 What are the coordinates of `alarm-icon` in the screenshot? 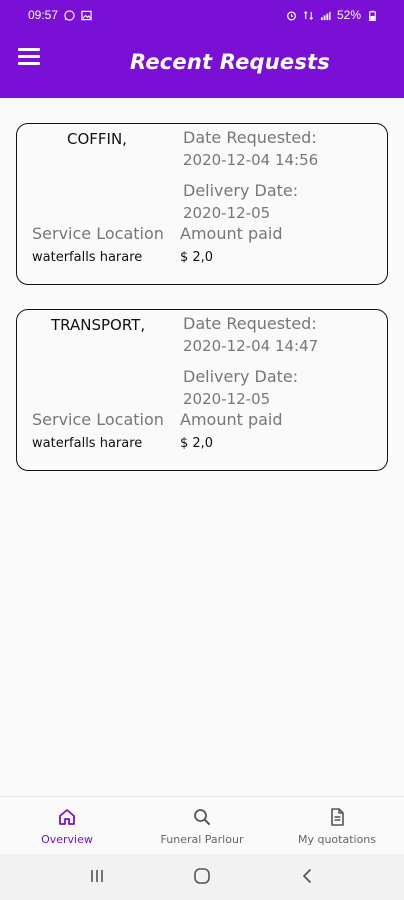 It's located at (291, 15).